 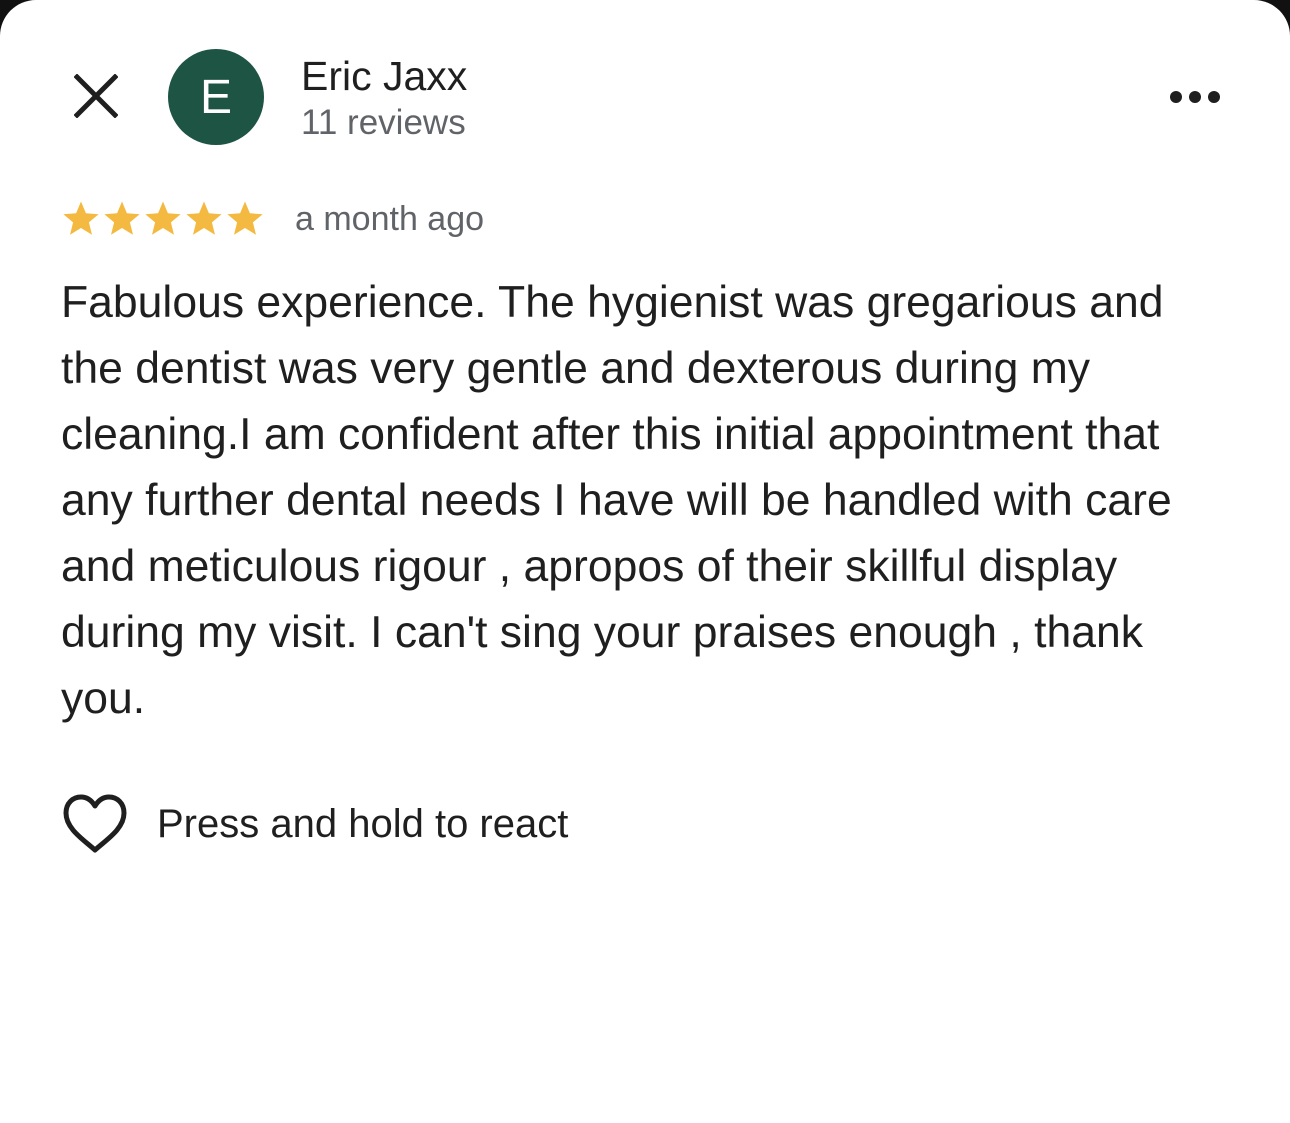 I want to click on close-icon, so click(x=96, y=96).